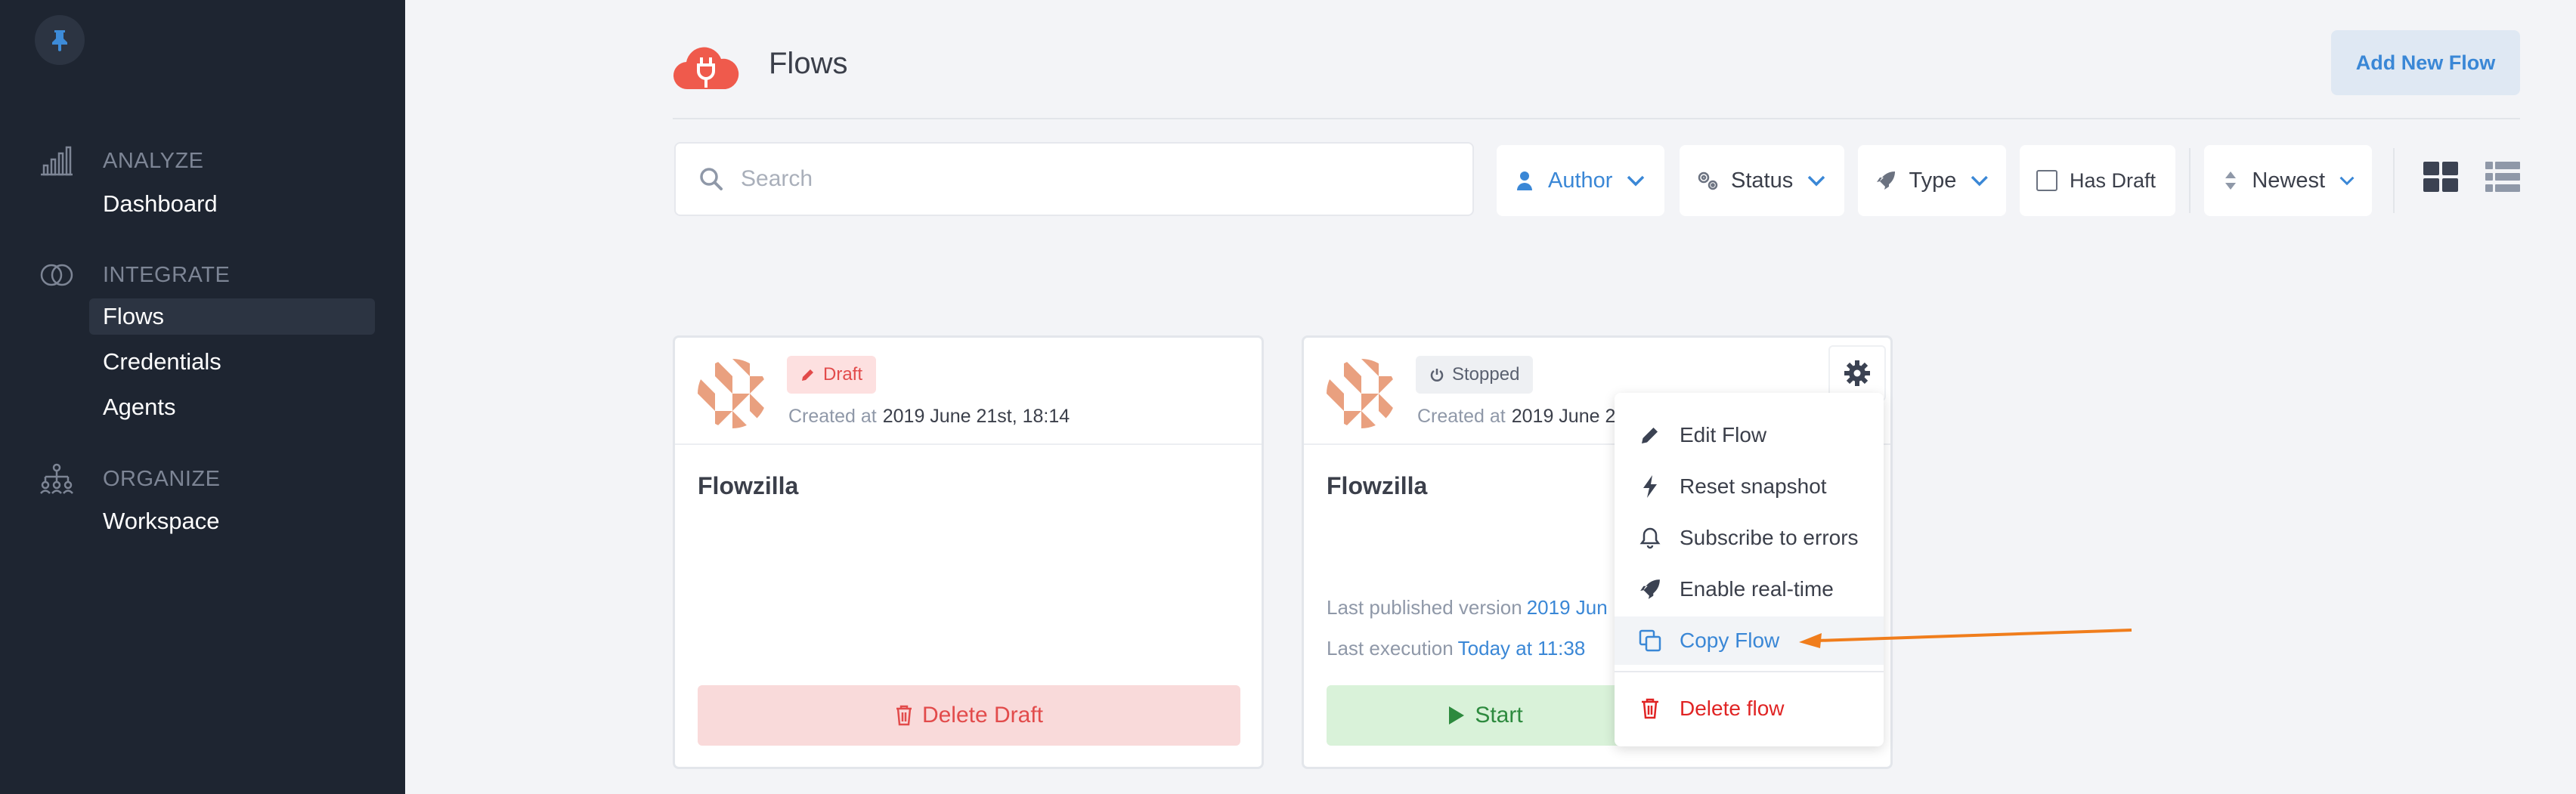  I want to click on status-badge: Draft, so click(832, 375).